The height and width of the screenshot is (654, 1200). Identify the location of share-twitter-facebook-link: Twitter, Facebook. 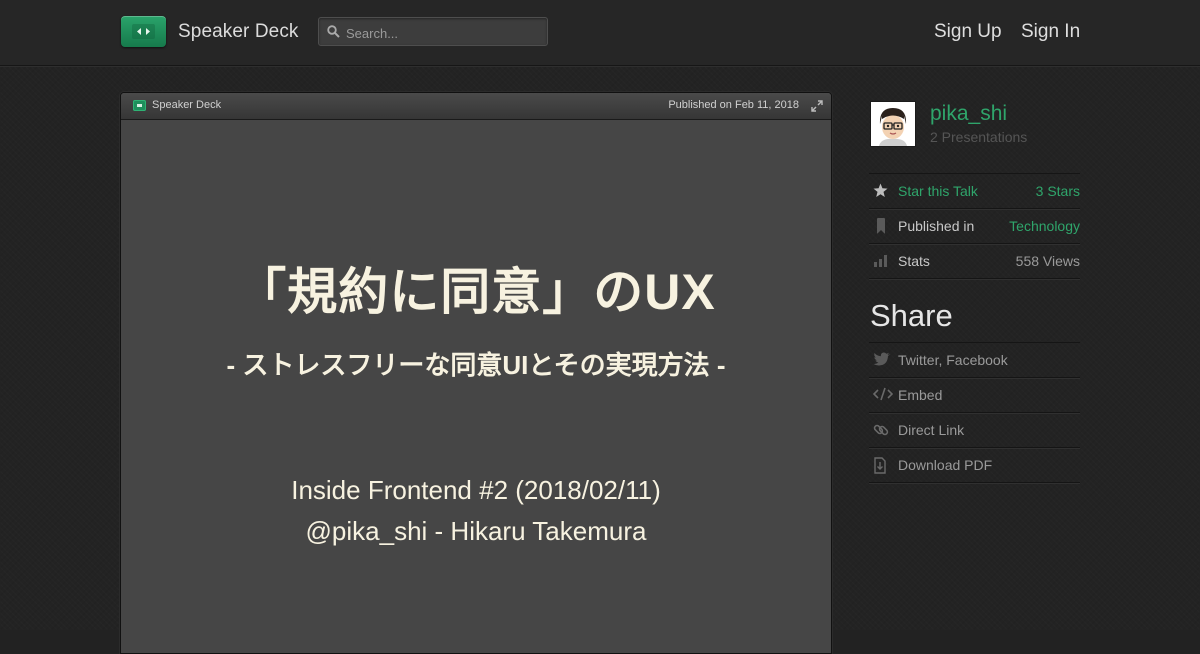
(953, 360).